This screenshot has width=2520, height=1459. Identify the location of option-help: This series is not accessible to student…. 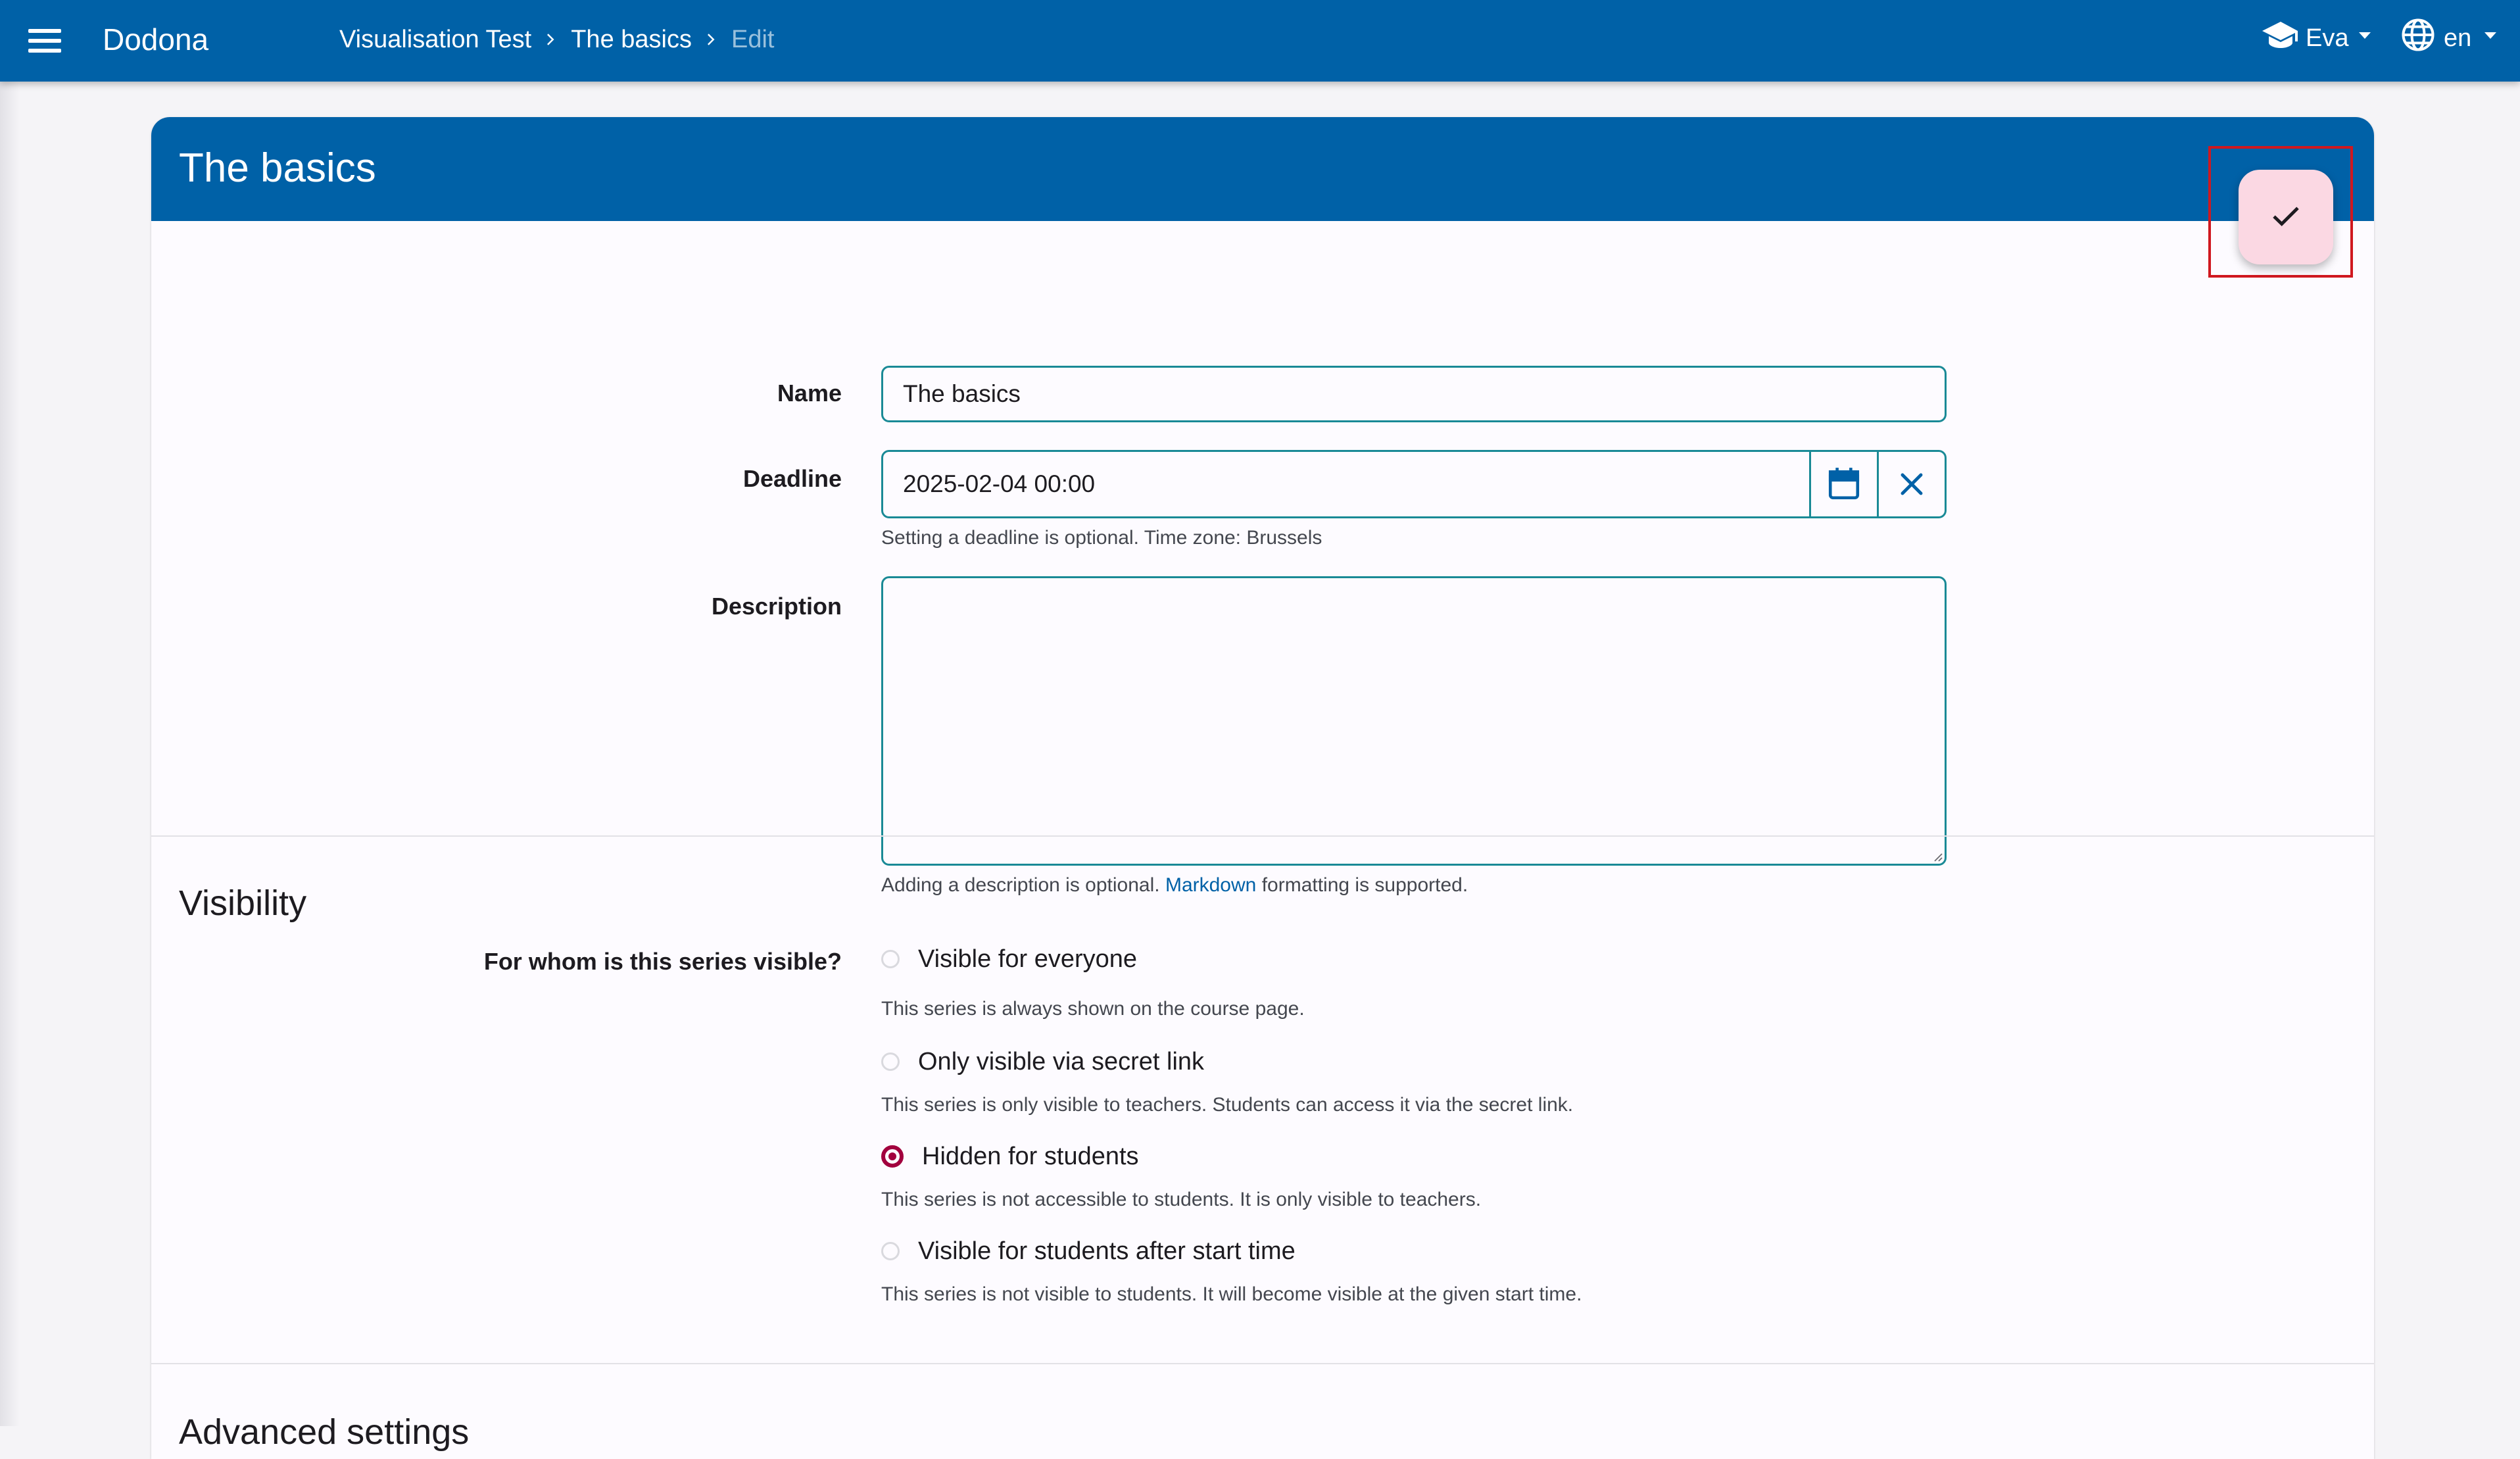
(1181, 1199).